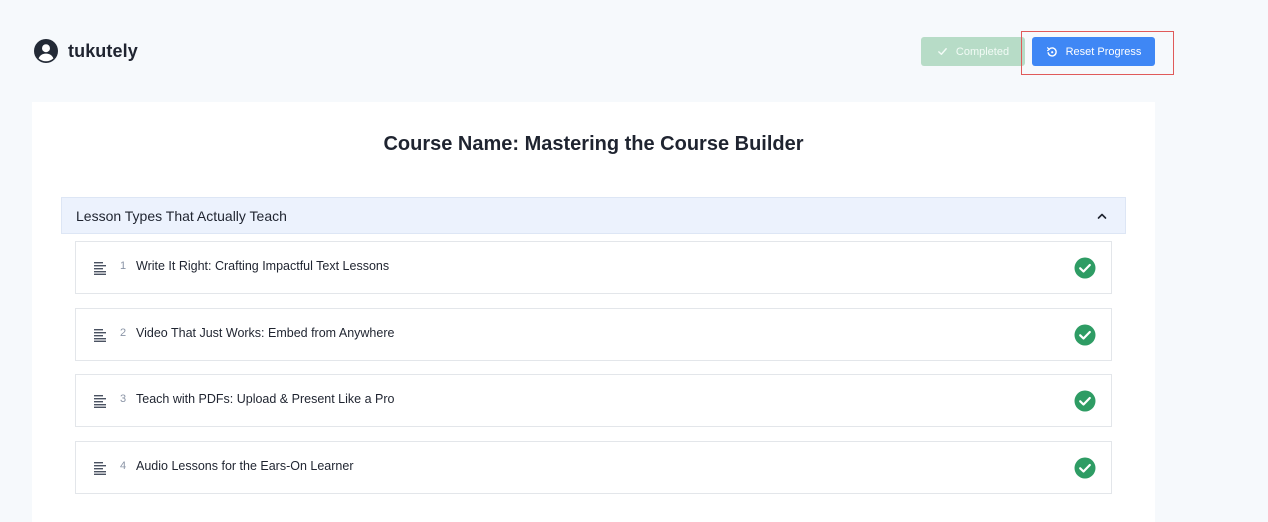 The height and width of the screenshot is (522, 1268). Describe the element at coordinates (123, 399) in the screenshot. I see `lesson-number: 3` at that location.